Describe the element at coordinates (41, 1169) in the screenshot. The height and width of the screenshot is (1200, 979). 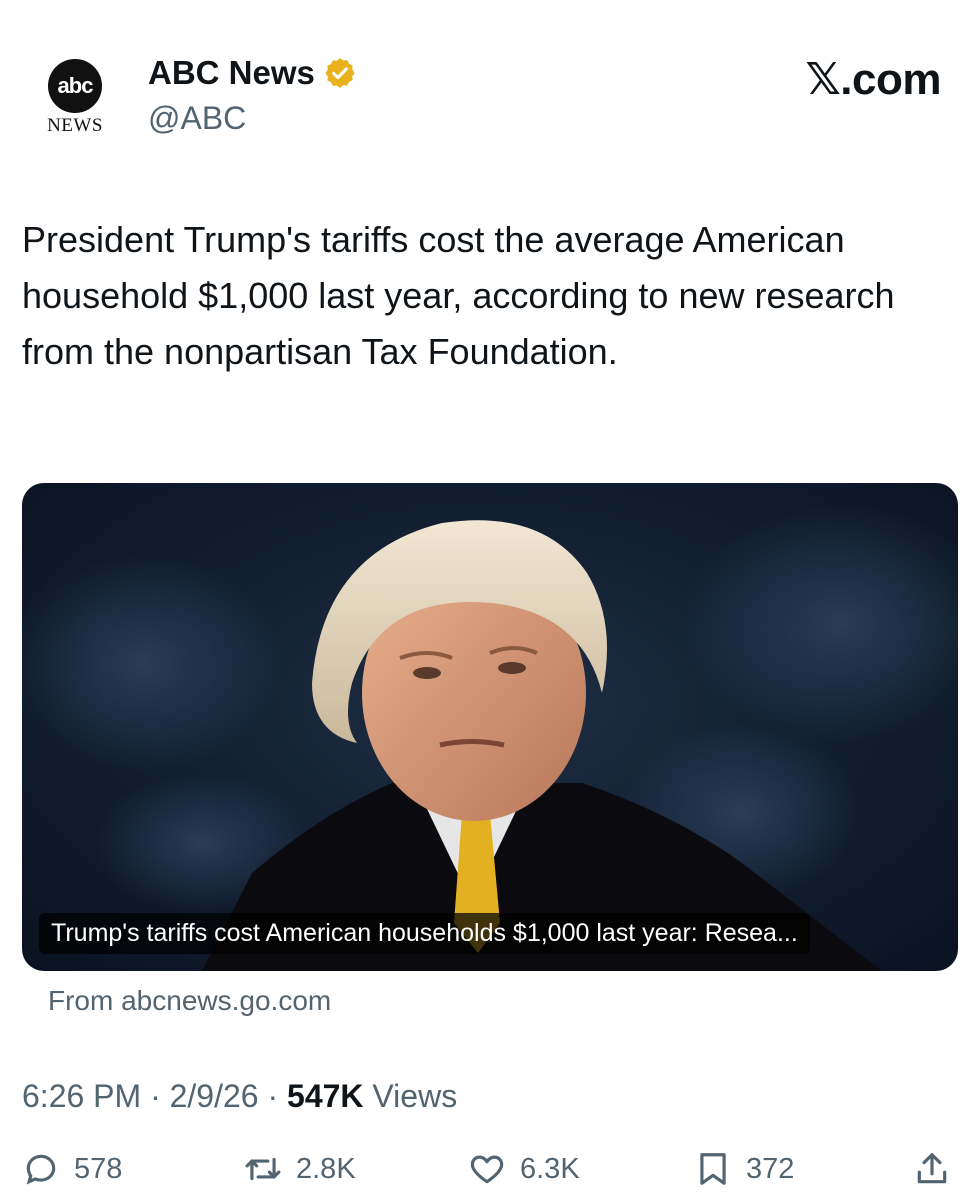
I see `reply-icon` at that location.